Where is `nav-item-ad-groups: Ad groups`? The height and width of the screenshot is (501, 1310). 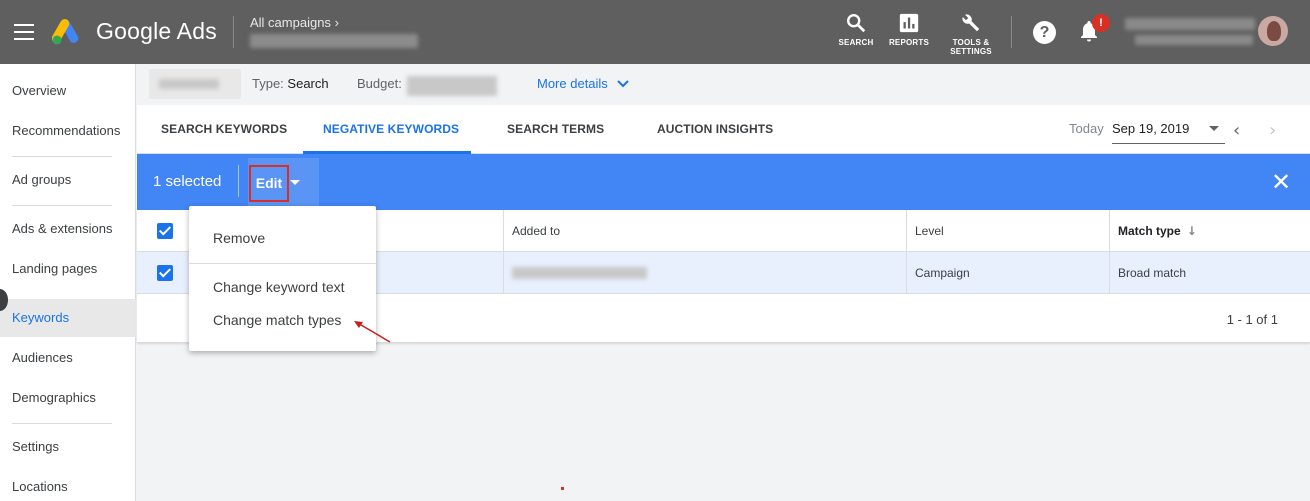
nav-item-ad-groups: Ad groups is located at coordinates (68, 180).